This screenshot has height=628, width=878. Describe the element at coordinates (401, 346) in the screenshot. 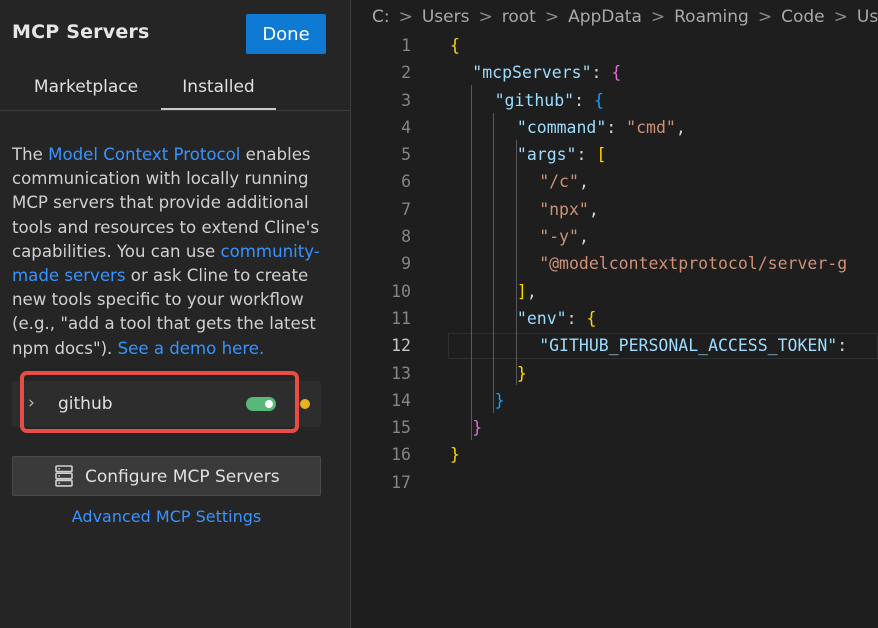

I see `line-number: 12` at that location.